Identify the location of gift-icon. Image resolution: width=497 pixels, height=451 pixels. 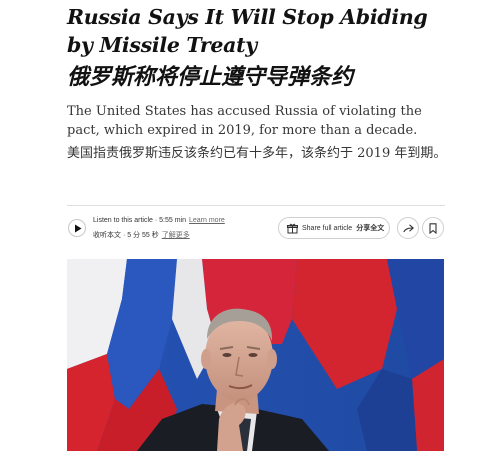
(292, 228).